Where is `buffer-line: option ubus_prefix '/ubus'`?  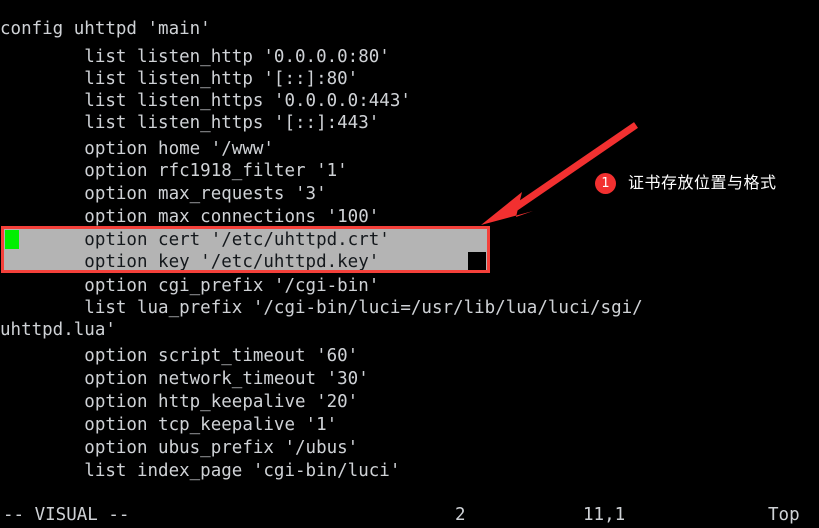
buffer-line: option ubus_prefix '/ubus' is located at coordinates (179, 448).